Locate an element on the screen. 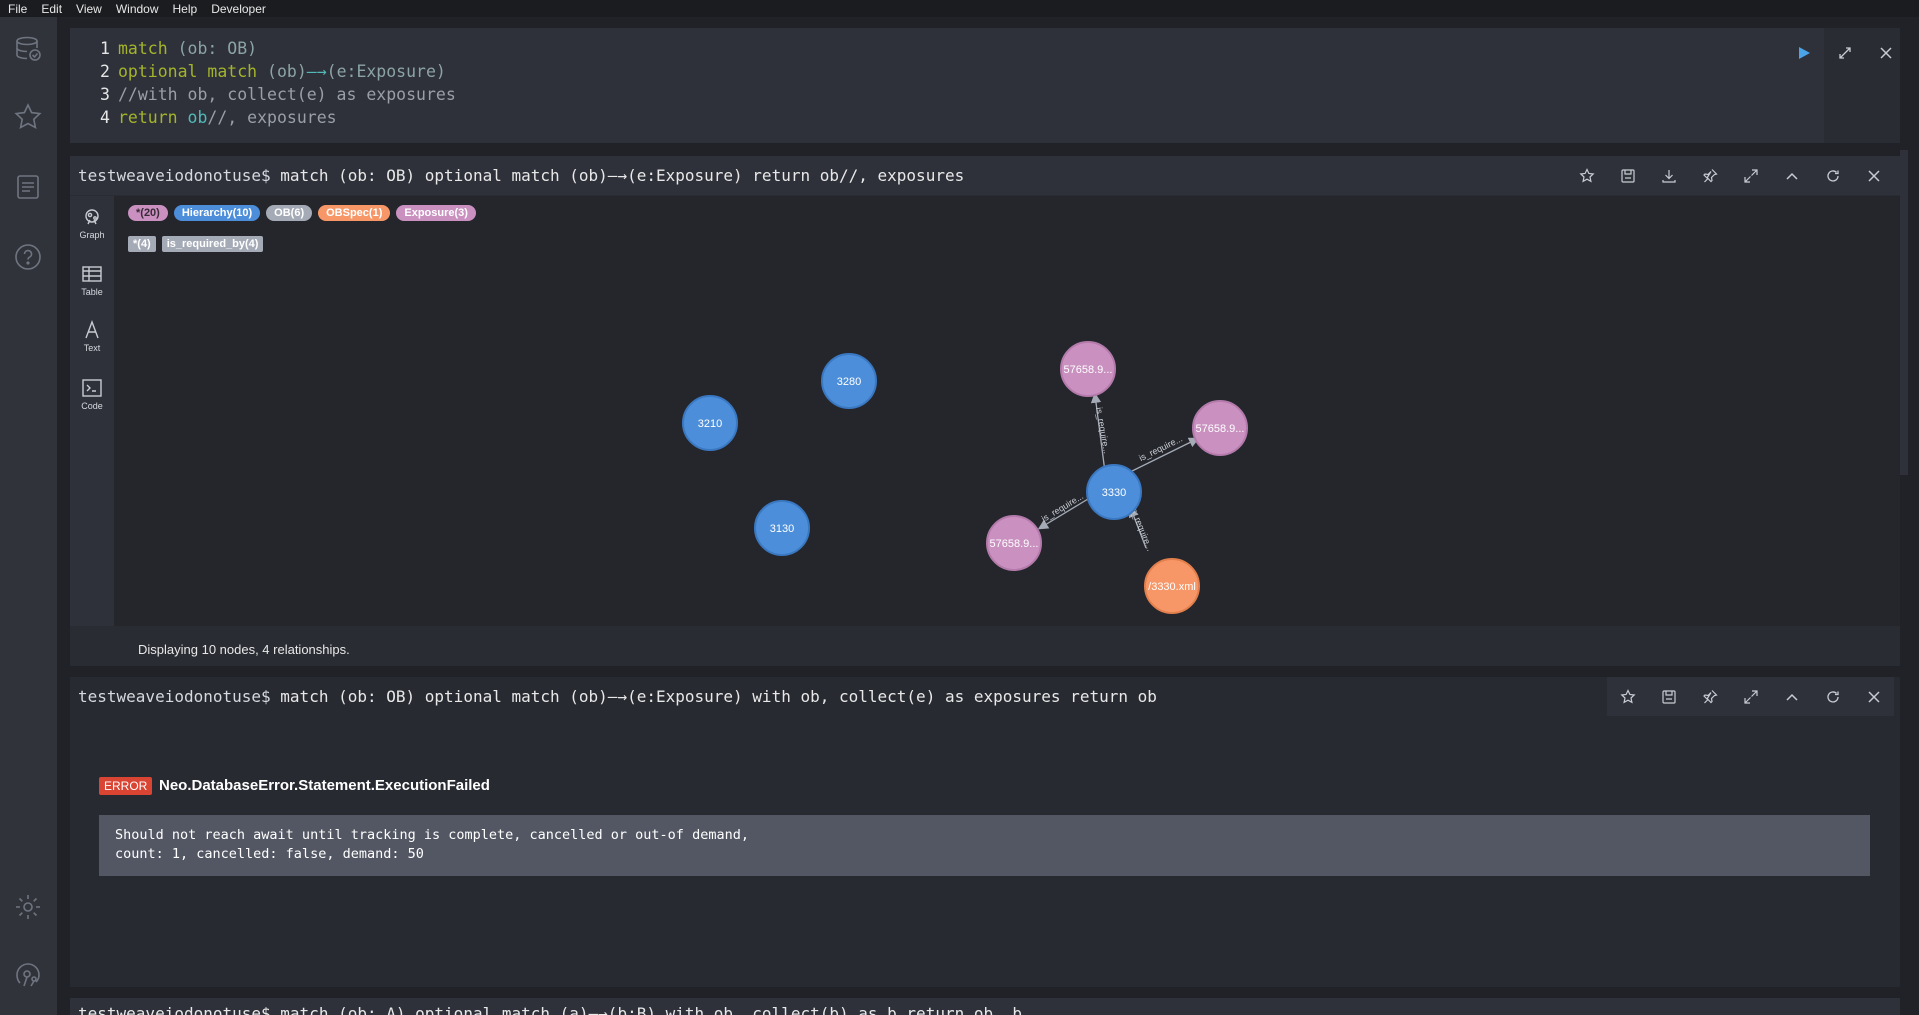  expand-editor-button is located at coordinates (1845, 53).